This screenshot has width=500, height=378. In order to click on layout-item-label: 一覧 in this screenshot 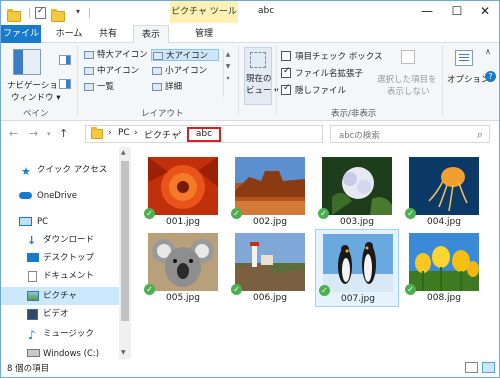, I will do `click(106, 87)`.